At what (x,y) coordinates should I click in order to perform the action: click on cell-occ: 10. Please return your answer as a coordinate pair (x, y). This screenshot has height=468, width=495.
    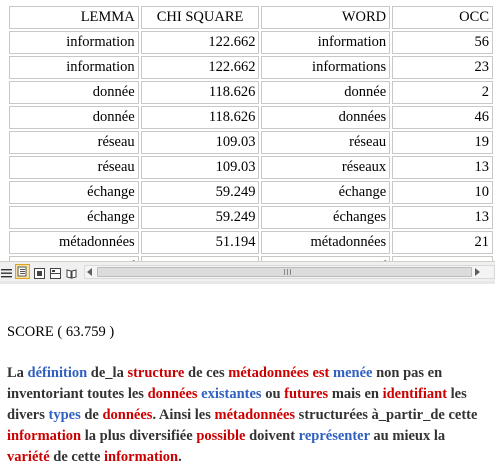
    Looking at the image, I should click on (442, 192).